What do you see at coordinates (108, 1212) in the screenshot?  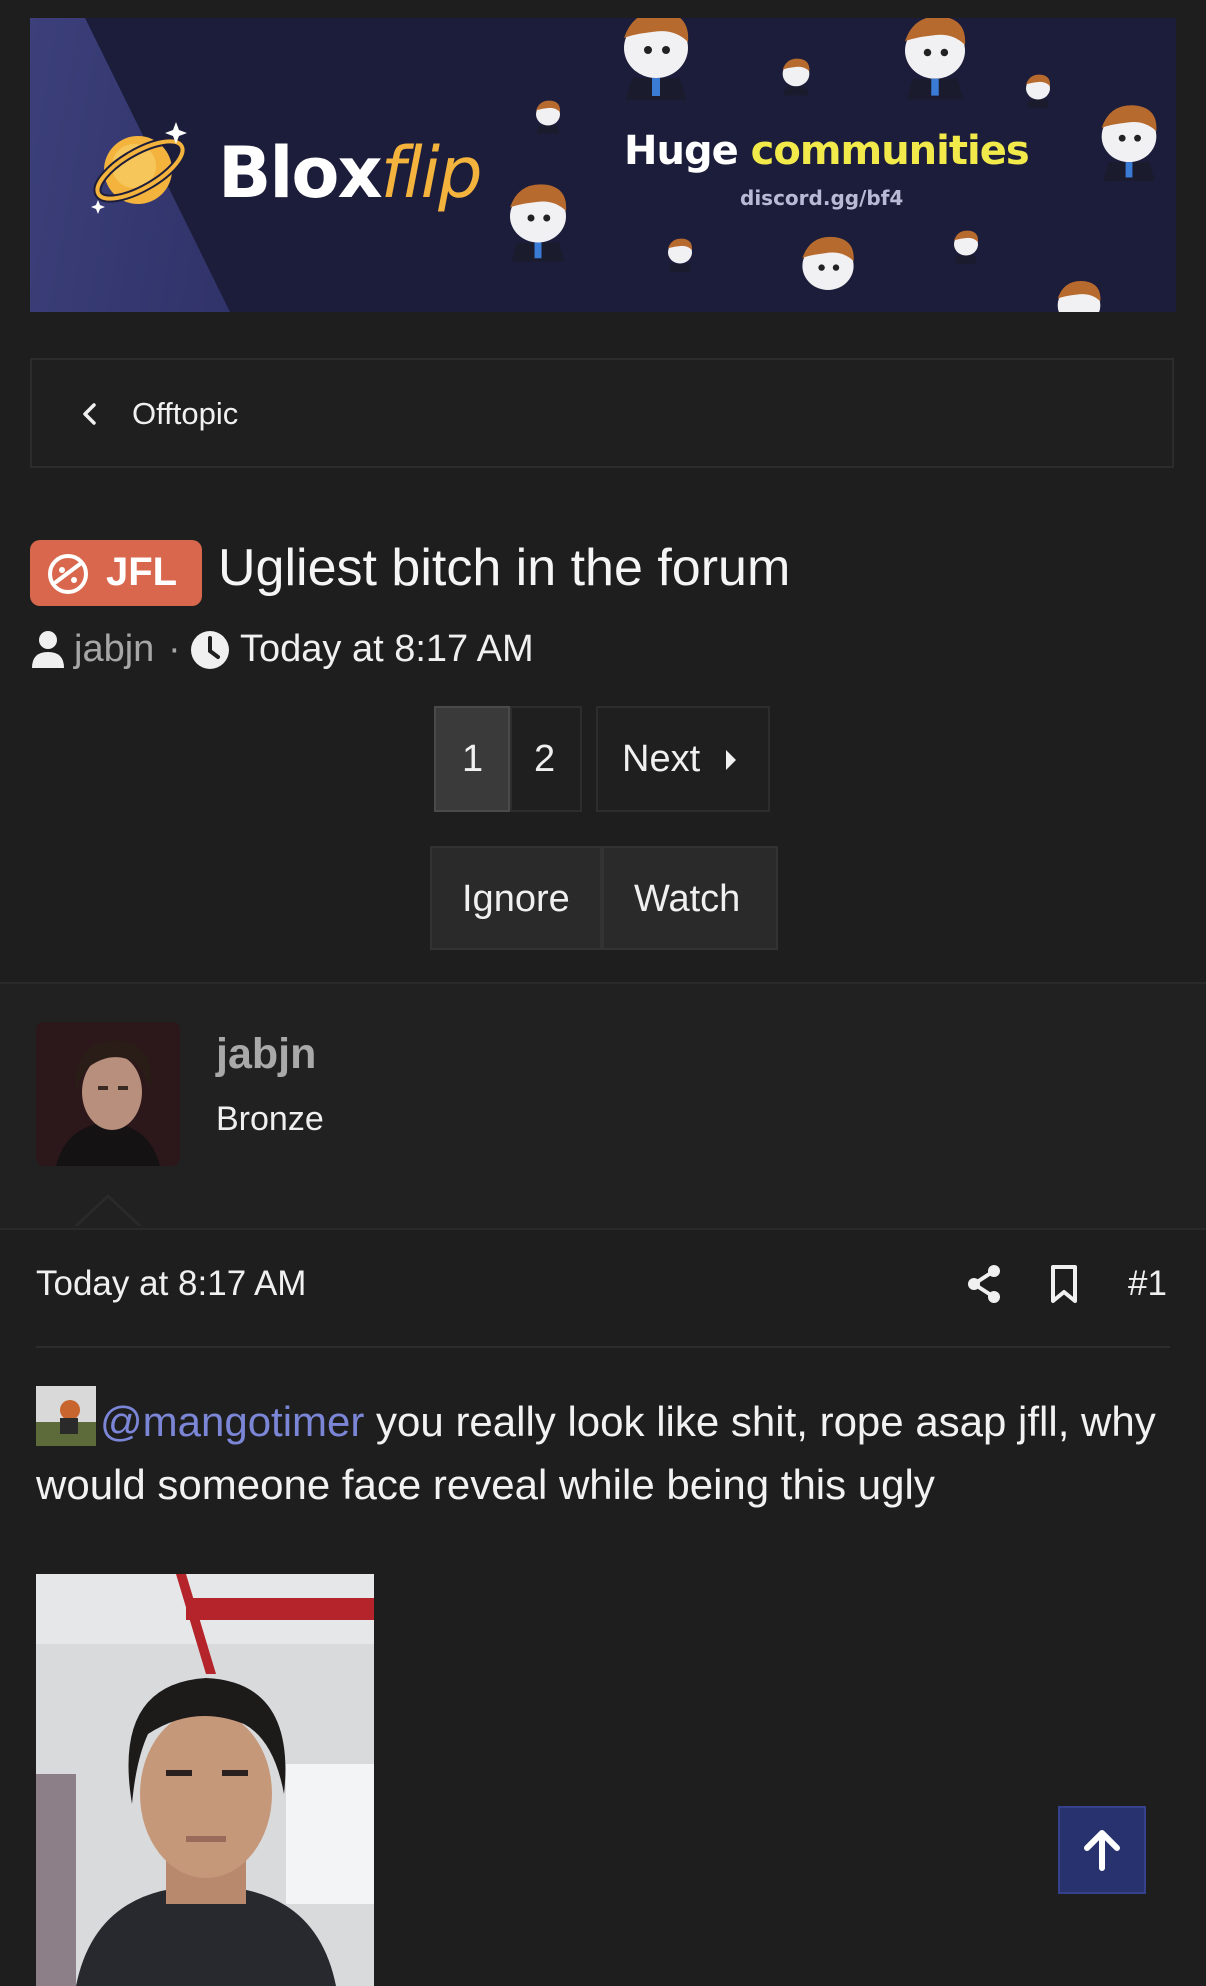 I see `user-block-pointer-inner` at bounding box center [108, 1212].